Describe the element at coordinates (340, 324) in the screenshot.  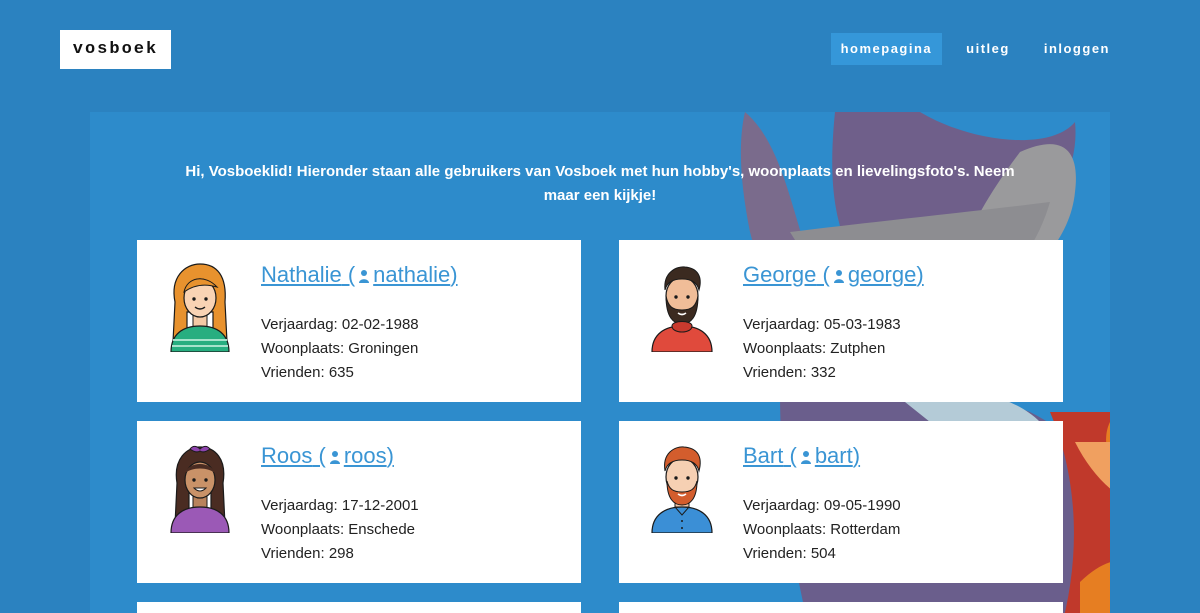
I see `birthday-line: Verjaardag: 02-02-1988` at that location.